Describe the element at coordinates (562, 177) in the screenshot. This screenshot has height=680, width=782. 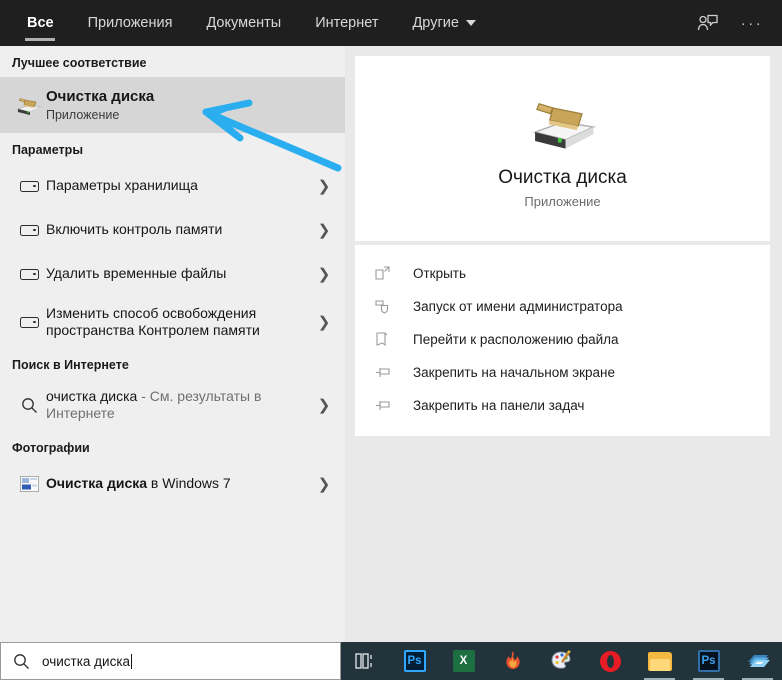
I see `preview-app-name: Очистка диска` at that location.